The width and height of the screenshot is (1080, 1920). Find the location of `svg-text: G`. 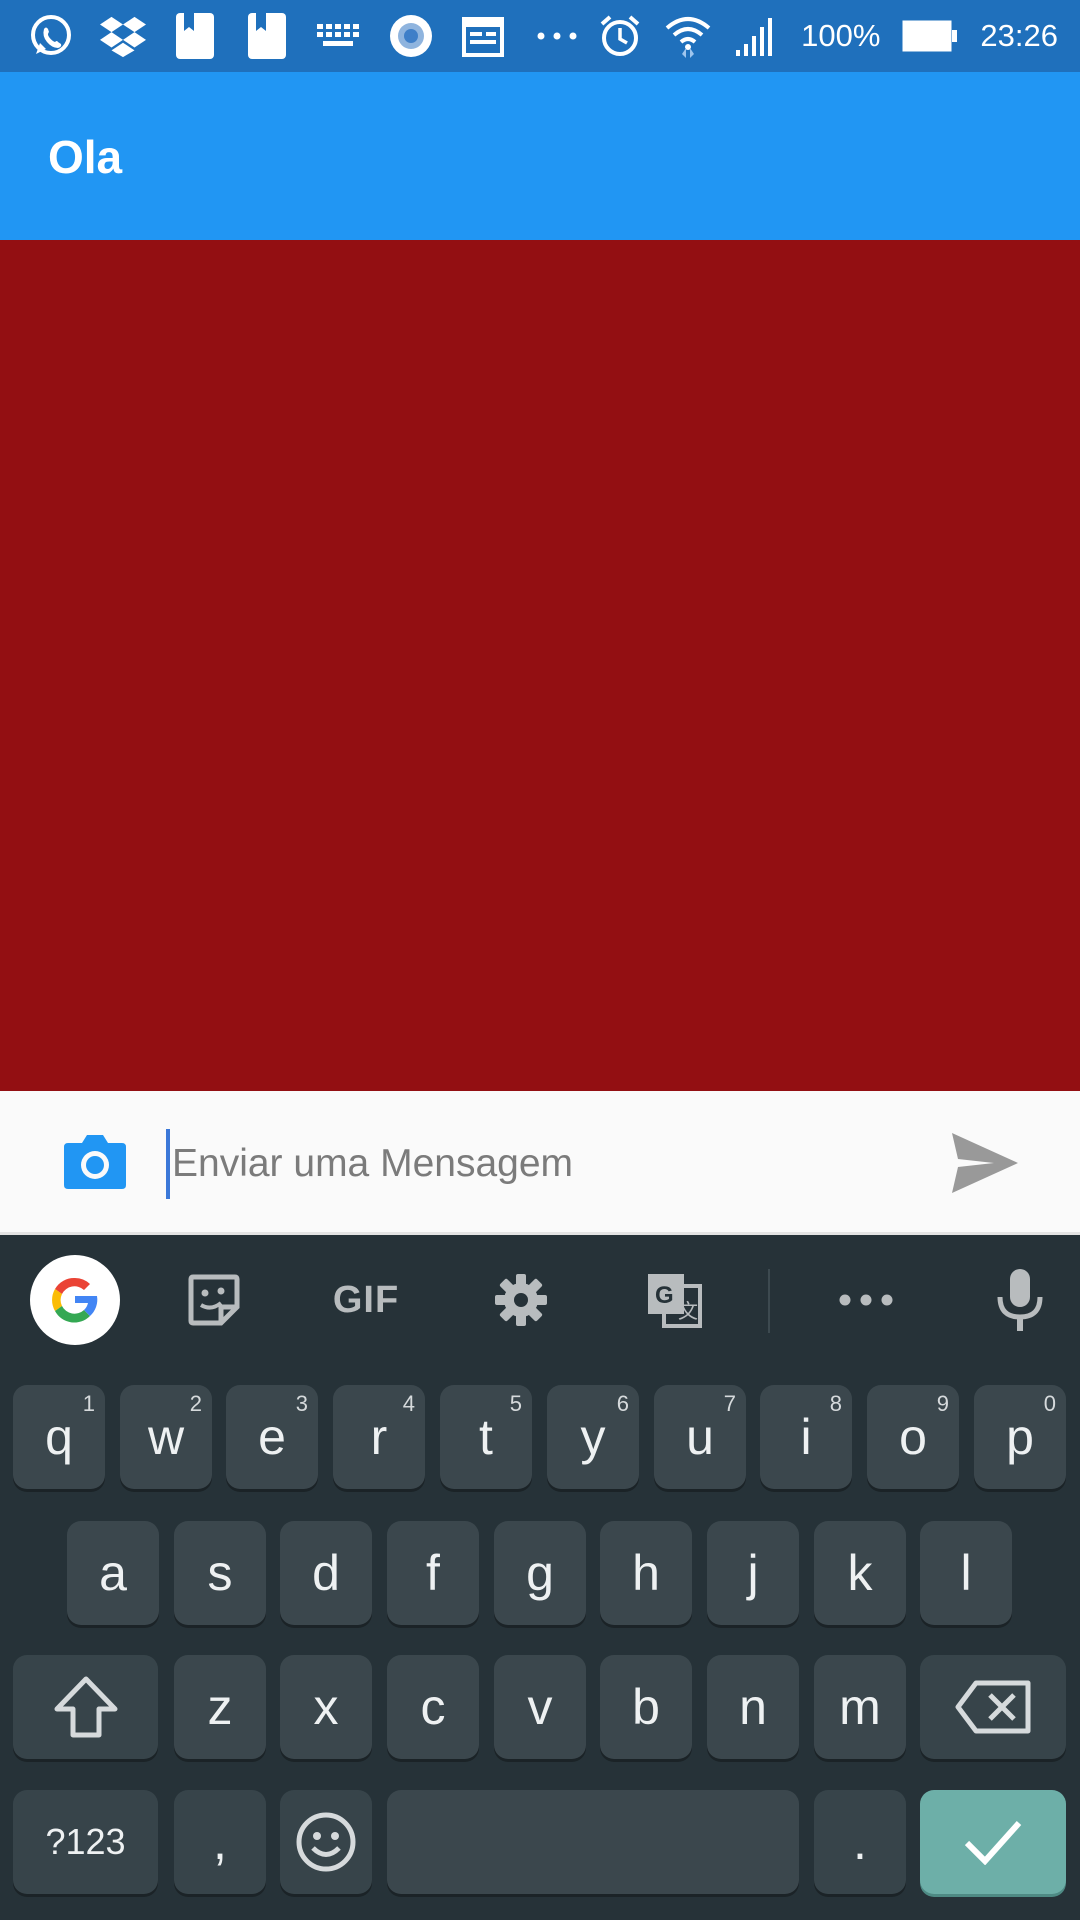

svg-text: G is located at coordinates (664, 1295).